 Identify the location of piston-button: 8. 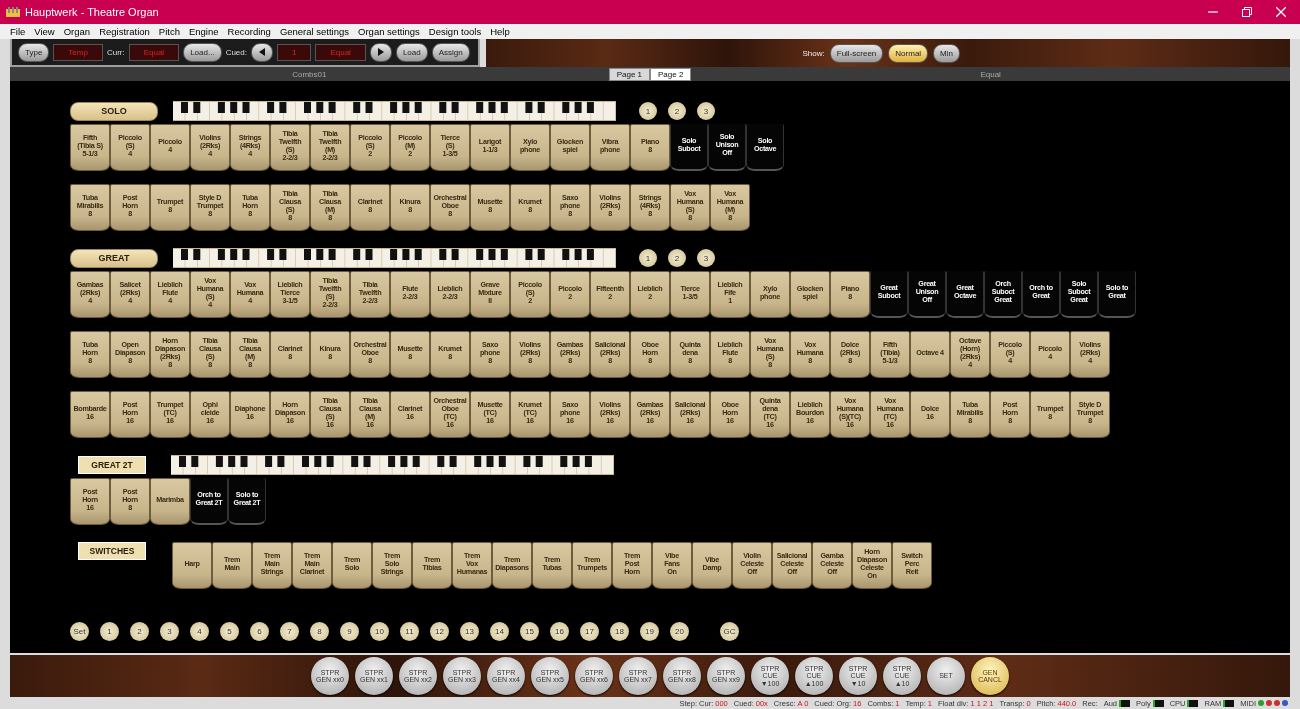
(319, 631).